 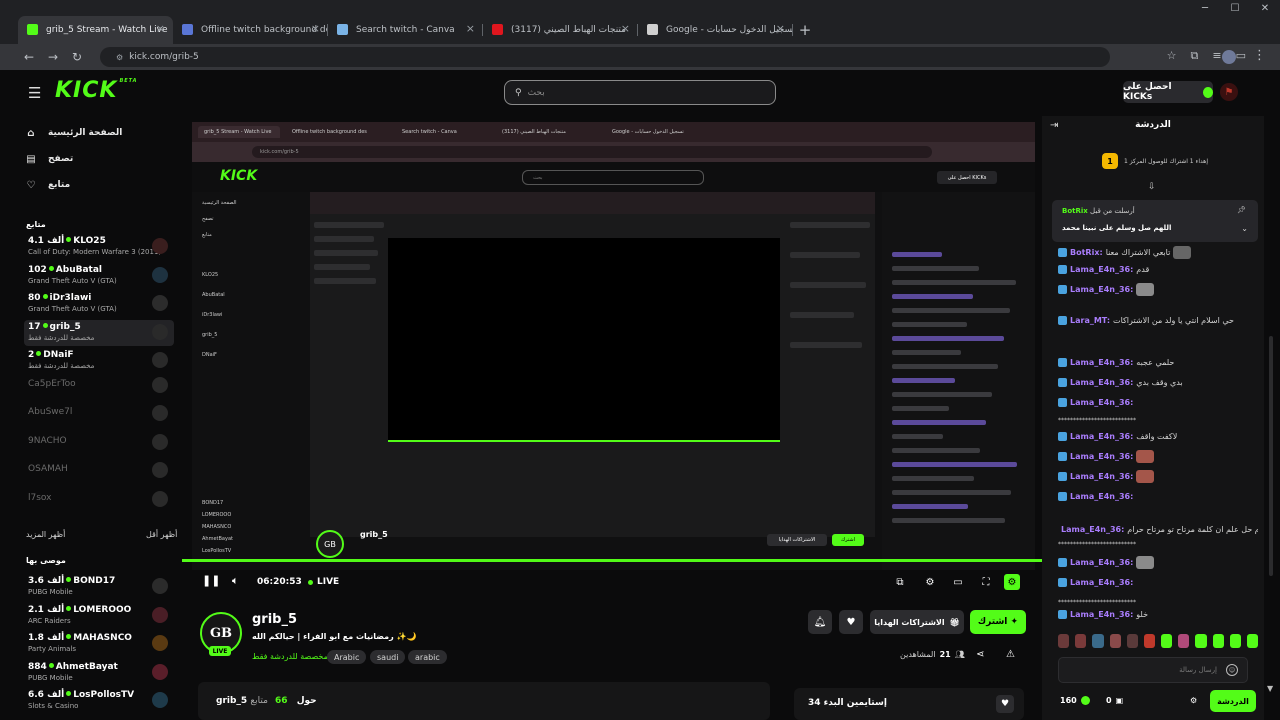 What do you see at coordinates (1153, 670) in the screenshot?
I see `chat-input: إرسال رسالة ☺` at bounding box center [1153, 670].